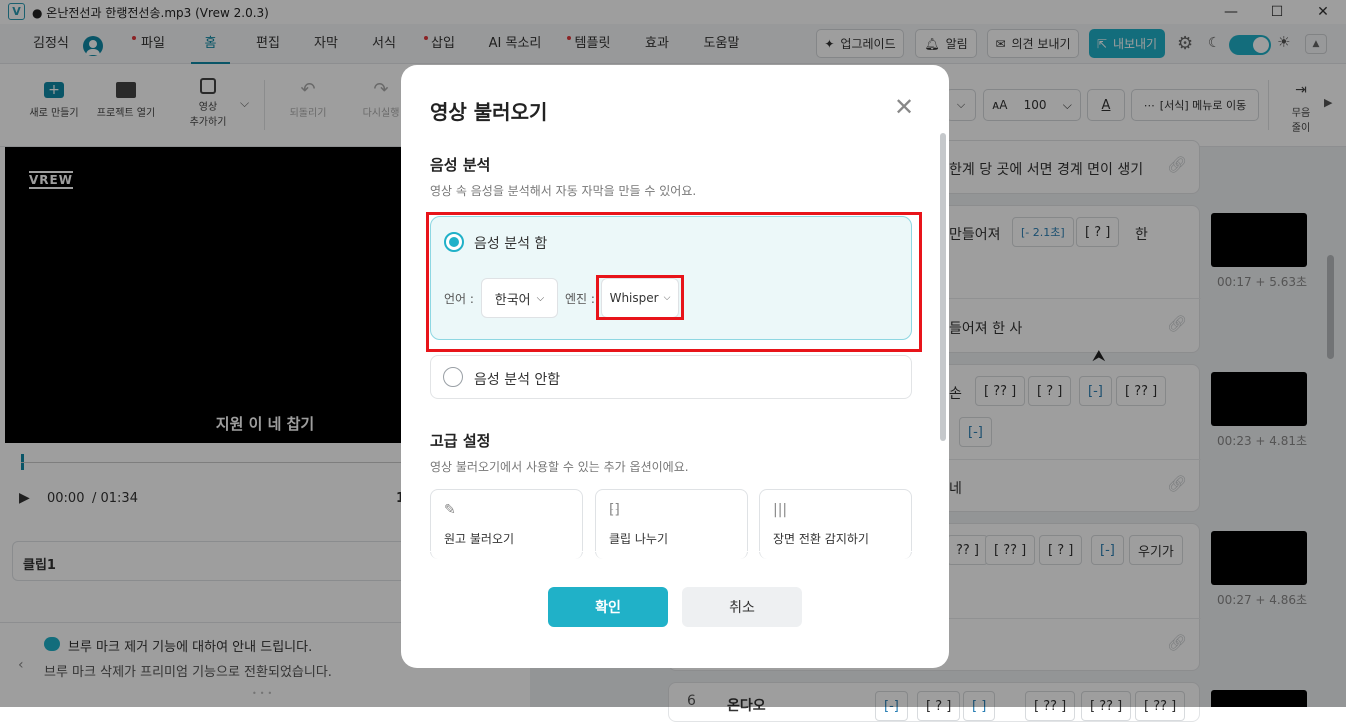 This screenshot has height=722, width=1346. I want to click on radio-off, so click(453, 377).